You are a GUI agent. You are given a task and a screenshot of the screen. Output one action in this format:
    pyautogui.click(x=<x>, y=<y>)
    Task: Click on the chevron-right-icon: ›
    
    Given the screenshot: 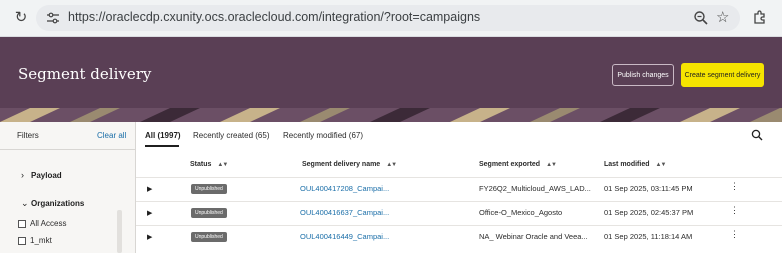 What is the action you would take?
    pyautogui.click(x=22, y=175)
    